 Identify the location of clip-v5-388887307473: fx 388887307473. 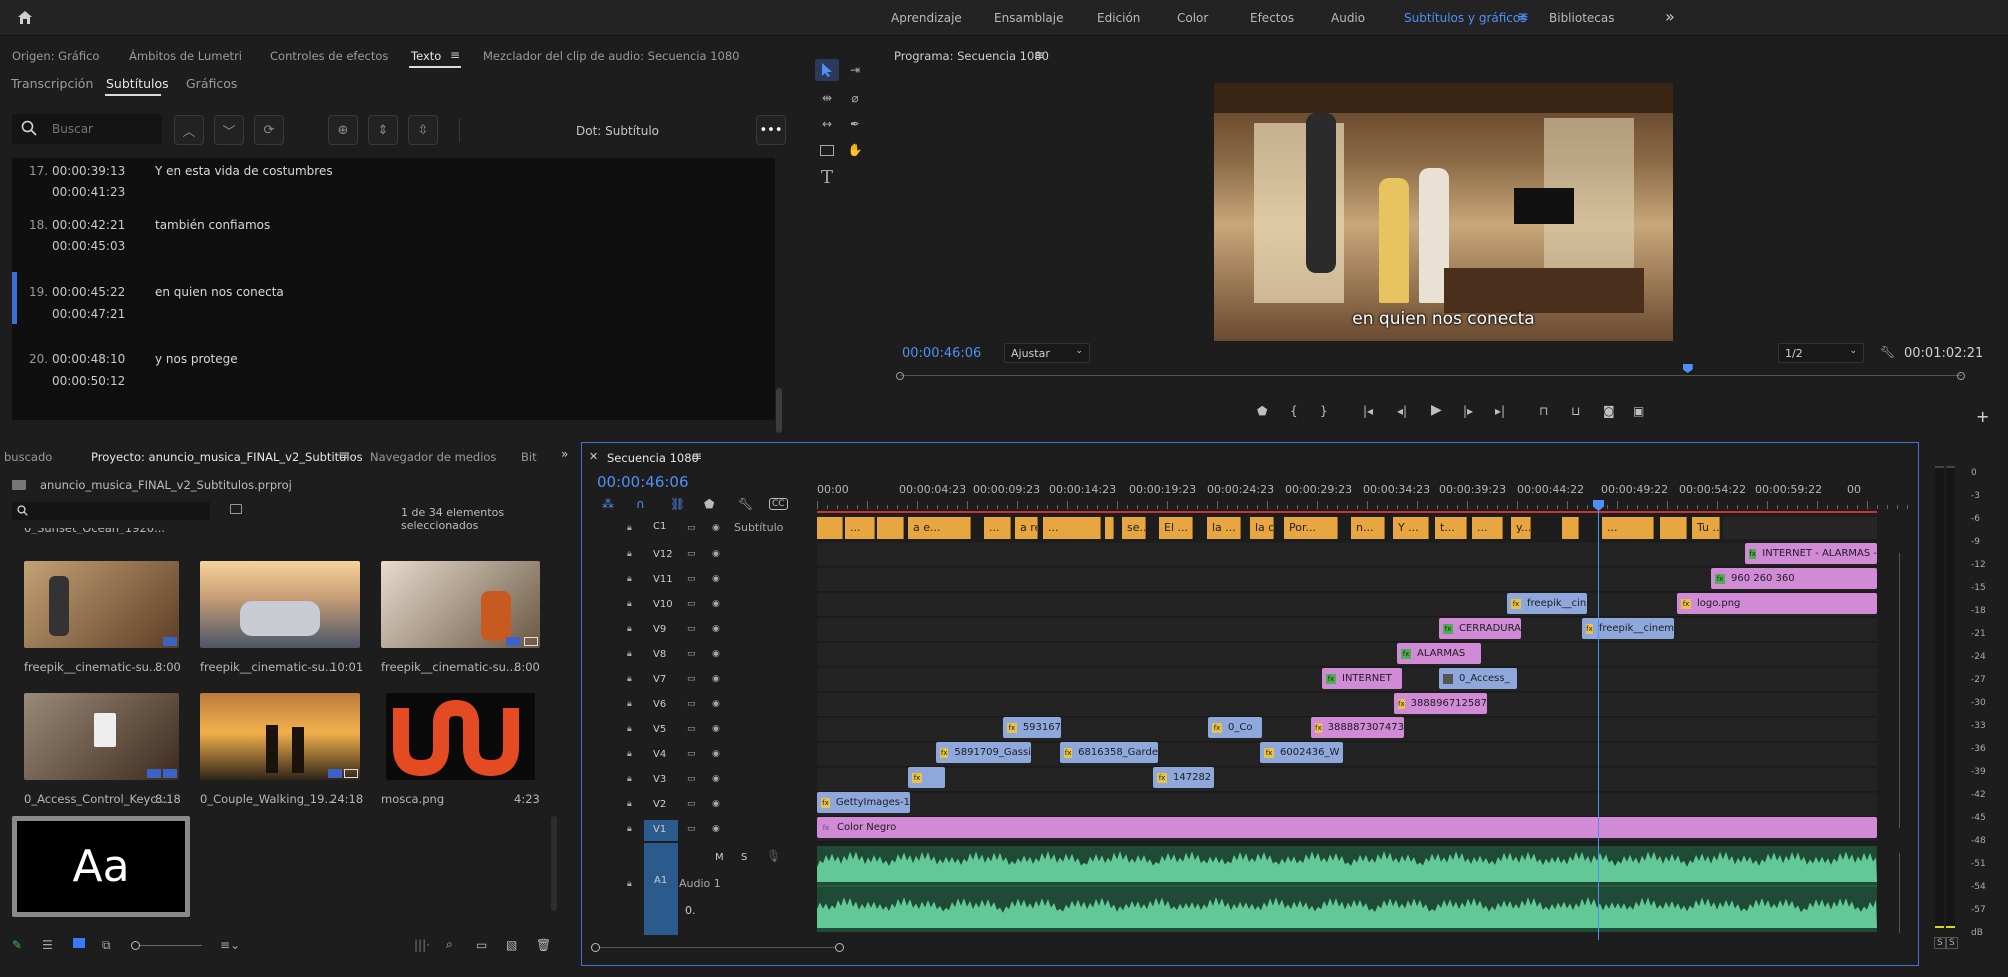
(1357, 727).